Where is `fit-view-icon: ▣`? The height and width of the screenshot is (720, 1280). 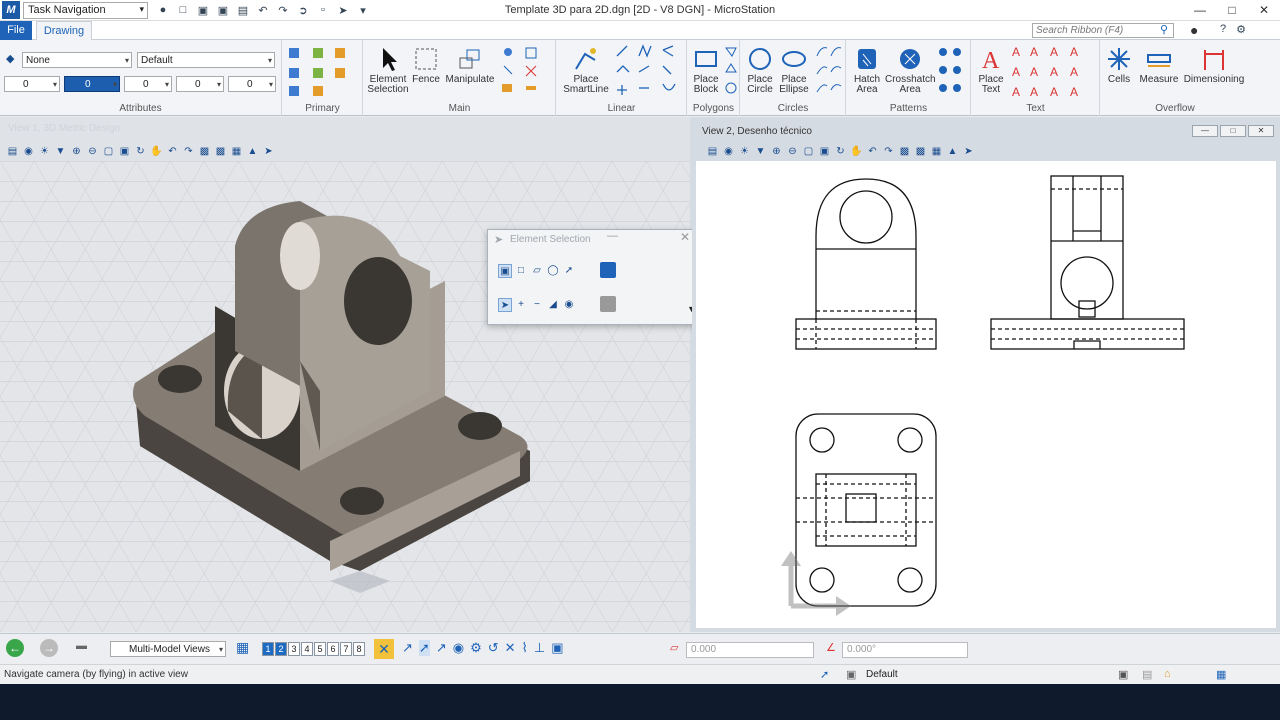 fit-view-icon: ▣ is located at coordinates (124, 151).